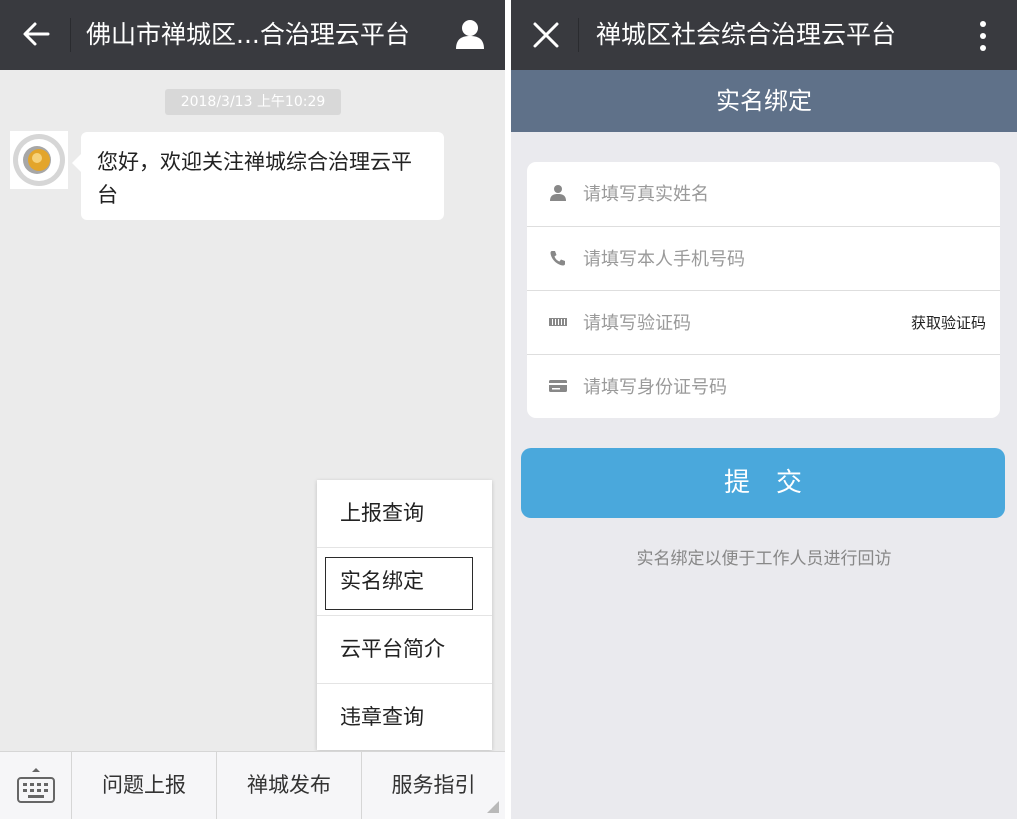 This screenshot has width=1017, height=819. What do you see at coordinates (763, 483) in the screenshot?
I see `submit-button: 提交` at bounding box center [763, 483].